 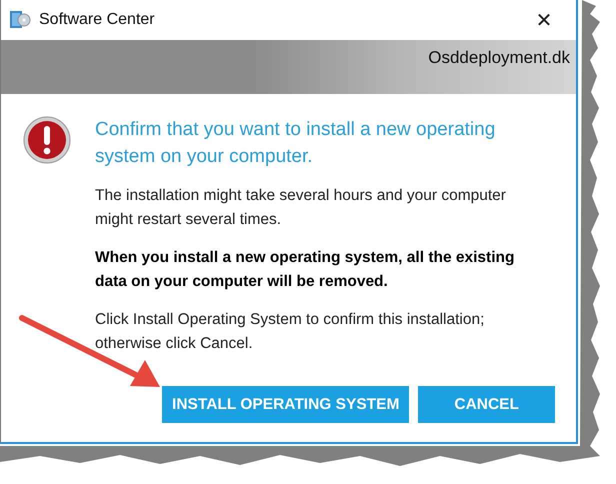 What do you see at coordinates (290, 332) in the screenshot?
I see `message-text: Click Install Operating System to confirm this installation; otherwise click Cancel.` at bounding box center [290, 332].